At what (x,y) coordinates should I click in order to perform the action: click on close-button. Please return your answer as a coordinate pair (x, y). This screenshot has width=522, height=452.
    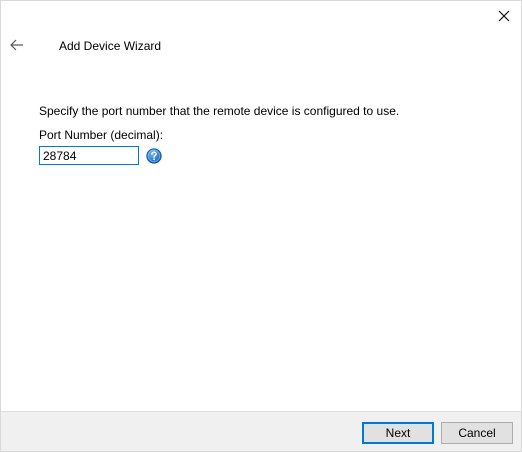
    Looking at the image, I should click on (504, 16).